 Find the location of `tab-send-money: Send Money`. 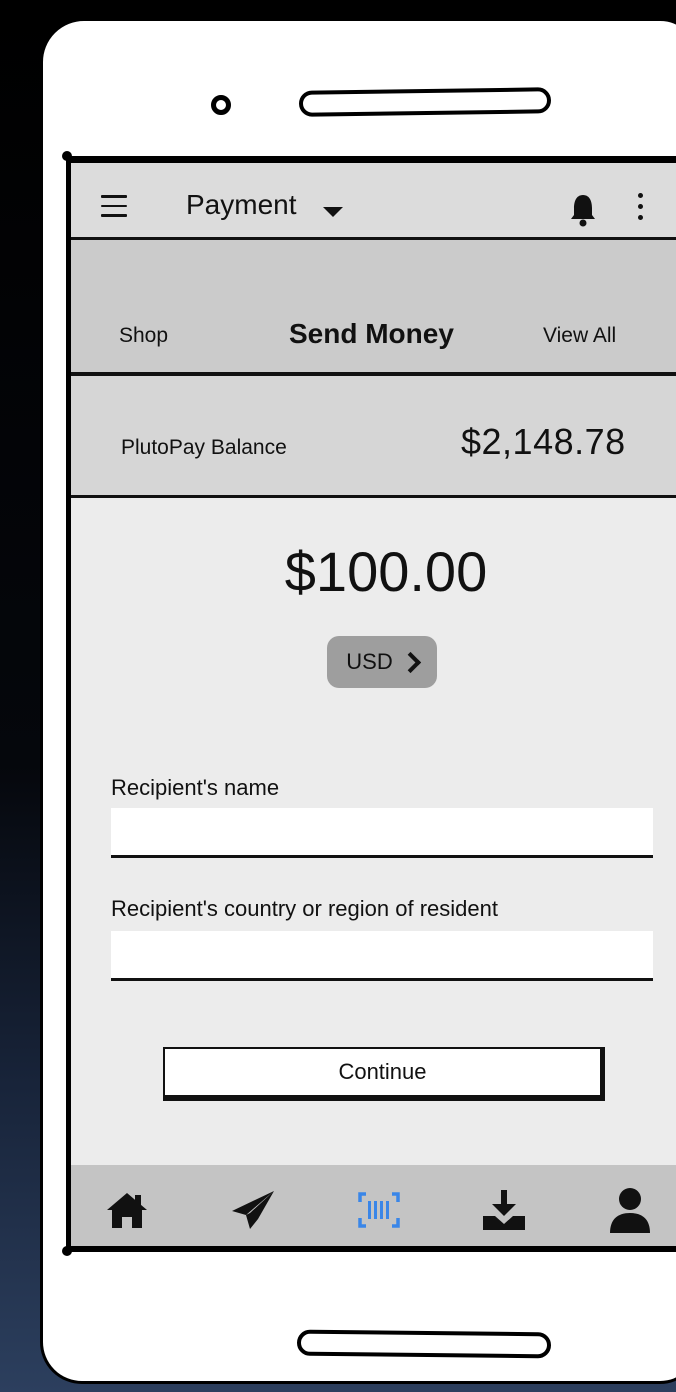

tab-send-money: Send Money is located at coordinates (371, 334).